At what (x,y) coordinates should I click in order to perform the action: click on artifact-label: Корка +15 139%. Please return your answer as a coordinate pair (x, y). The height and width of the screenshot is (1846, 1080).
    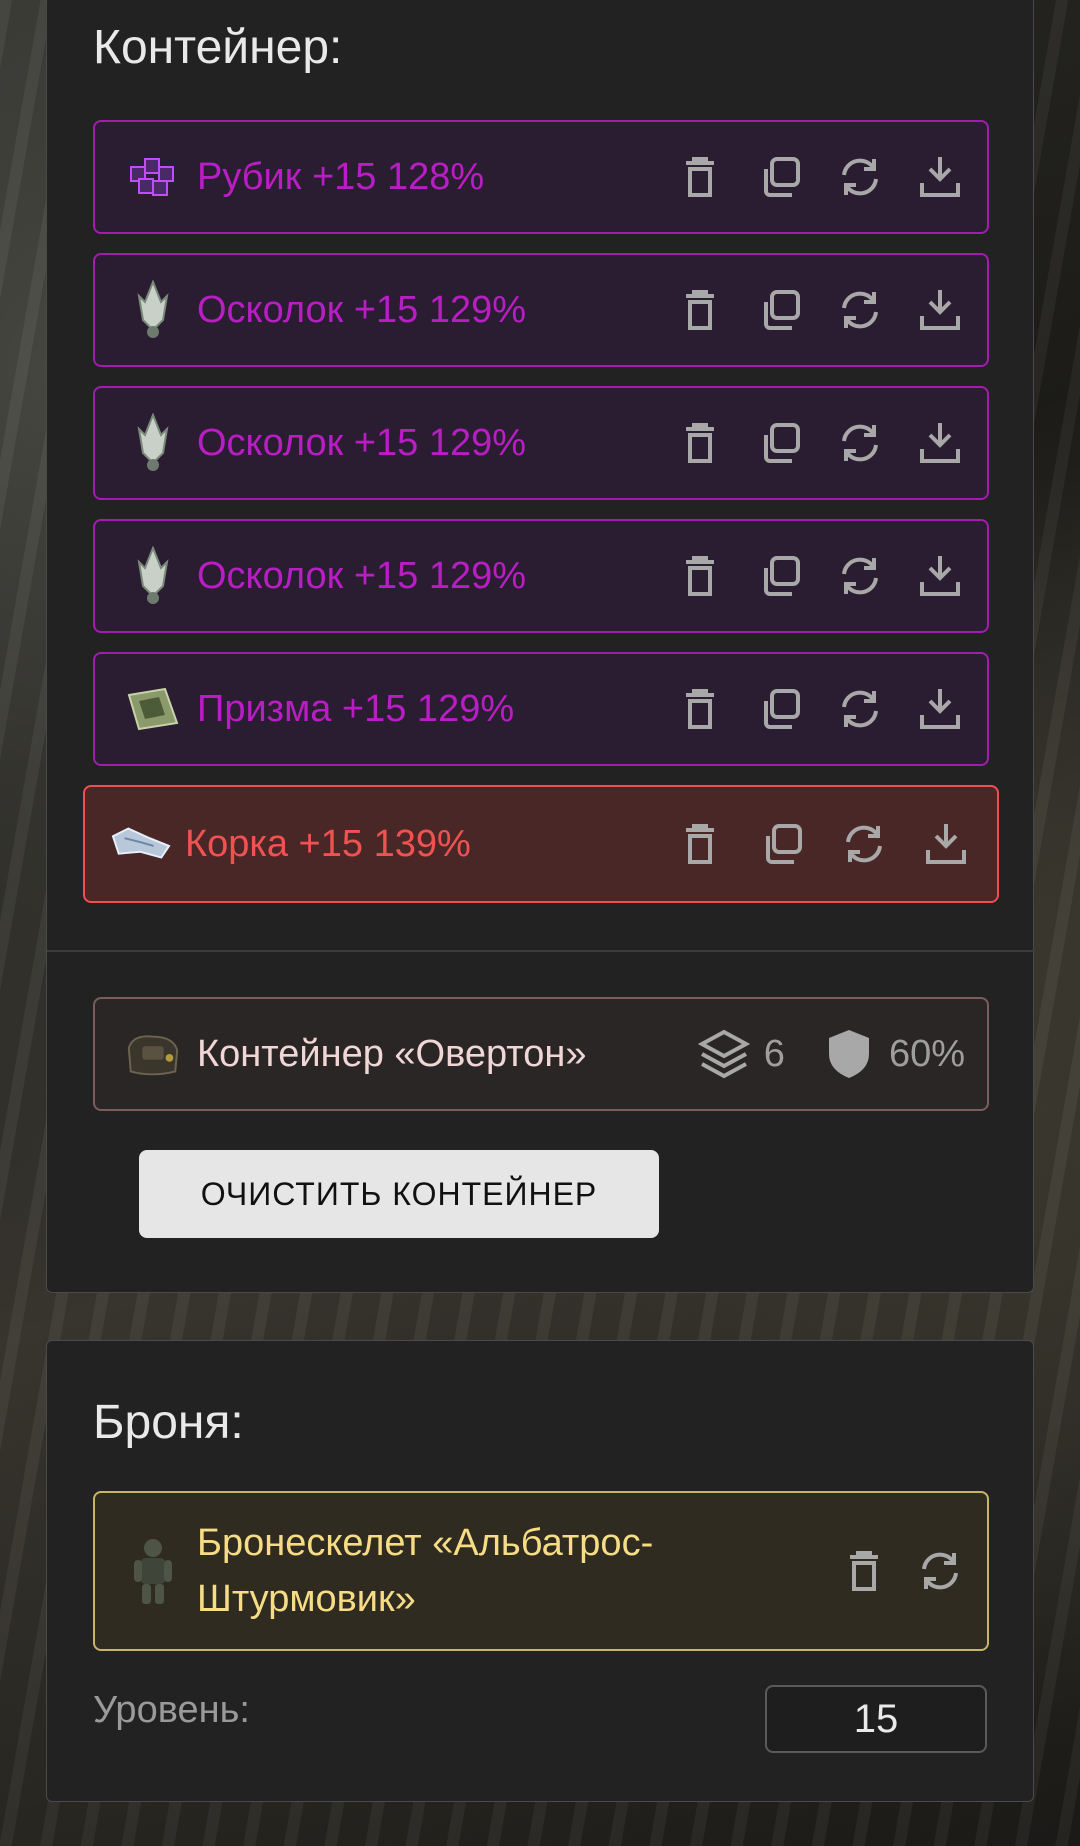
    Looking at the image, I should click on (328, 843).